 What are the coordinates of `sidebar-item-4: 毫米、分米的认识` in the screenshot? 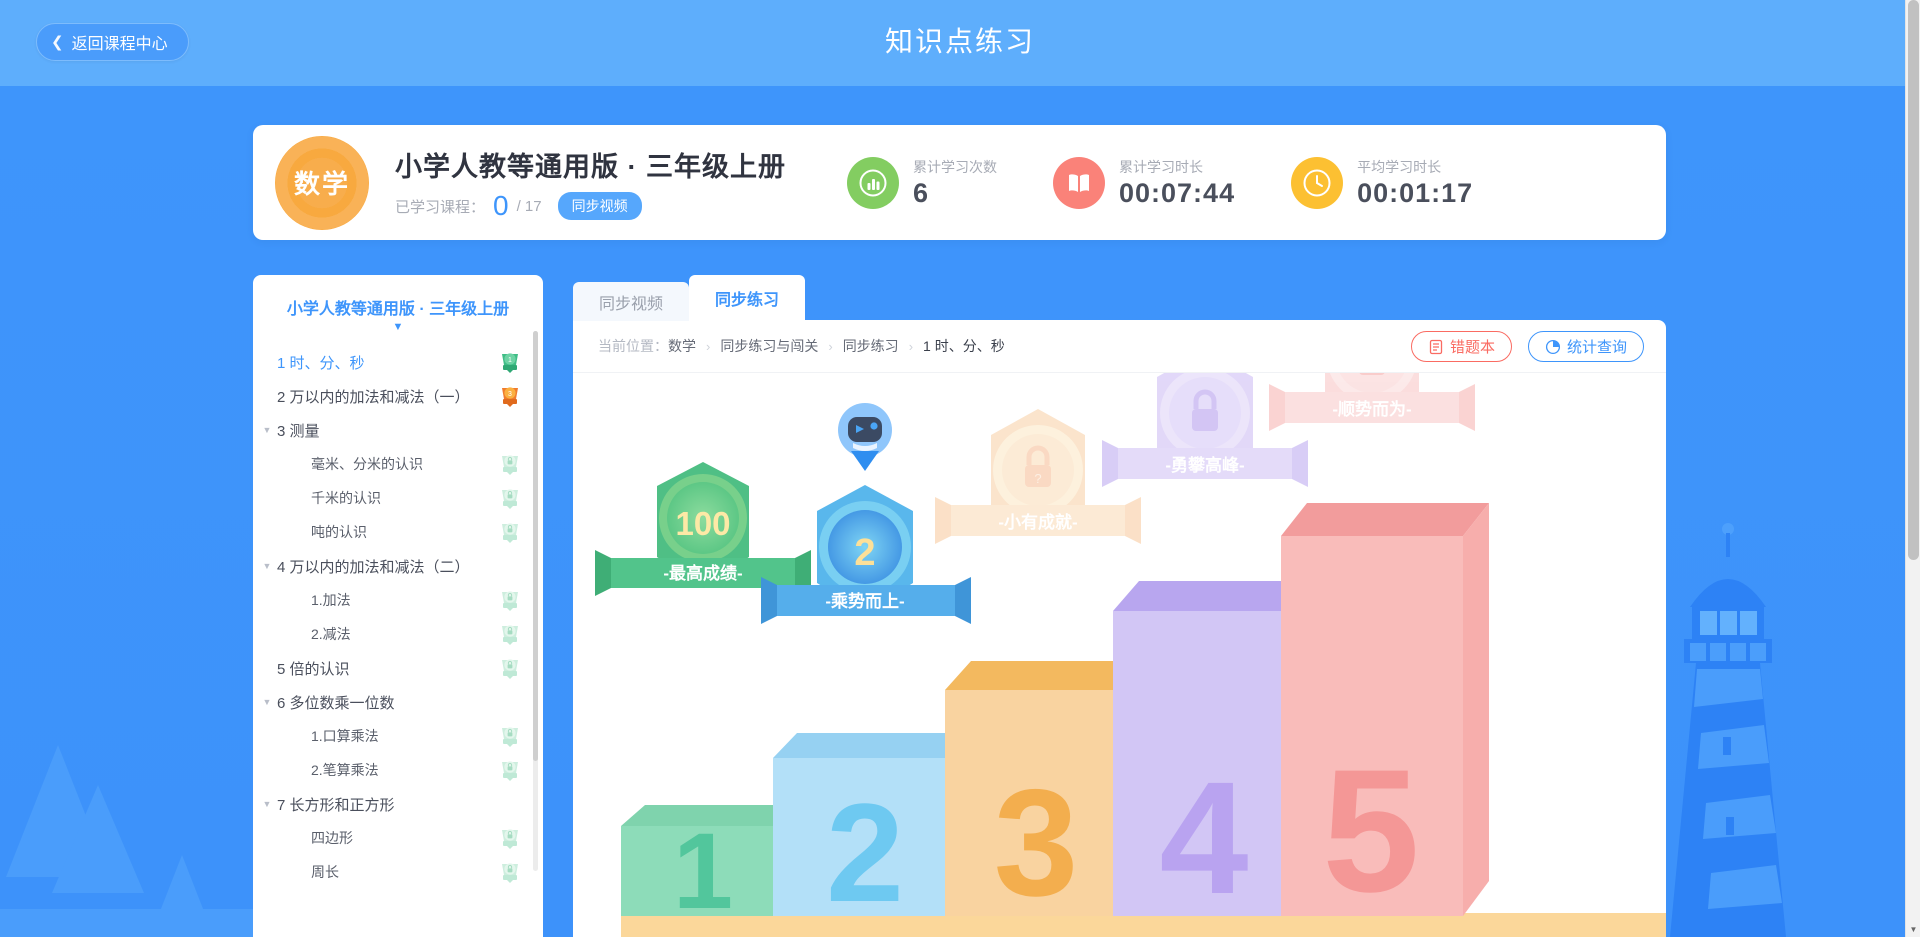 It's located at (398, 464).